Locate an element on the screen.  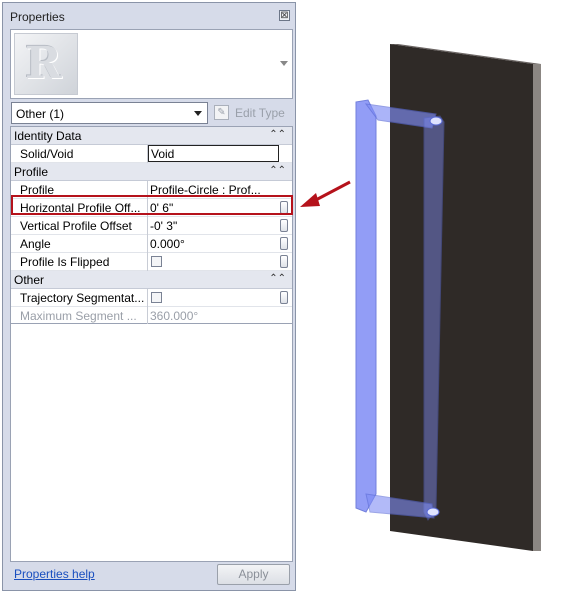
annotation-arrow is located at coordinates (325, 193).